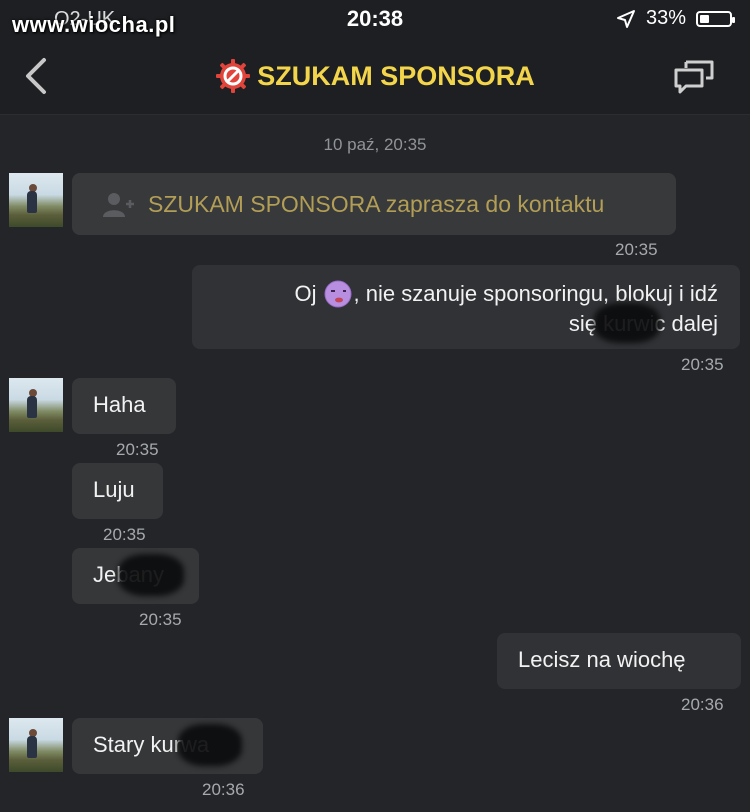  What do you see at coordinates (305, 293) in the screenshot?
I see `message-text: Oj` at bounding box center [305, 293].